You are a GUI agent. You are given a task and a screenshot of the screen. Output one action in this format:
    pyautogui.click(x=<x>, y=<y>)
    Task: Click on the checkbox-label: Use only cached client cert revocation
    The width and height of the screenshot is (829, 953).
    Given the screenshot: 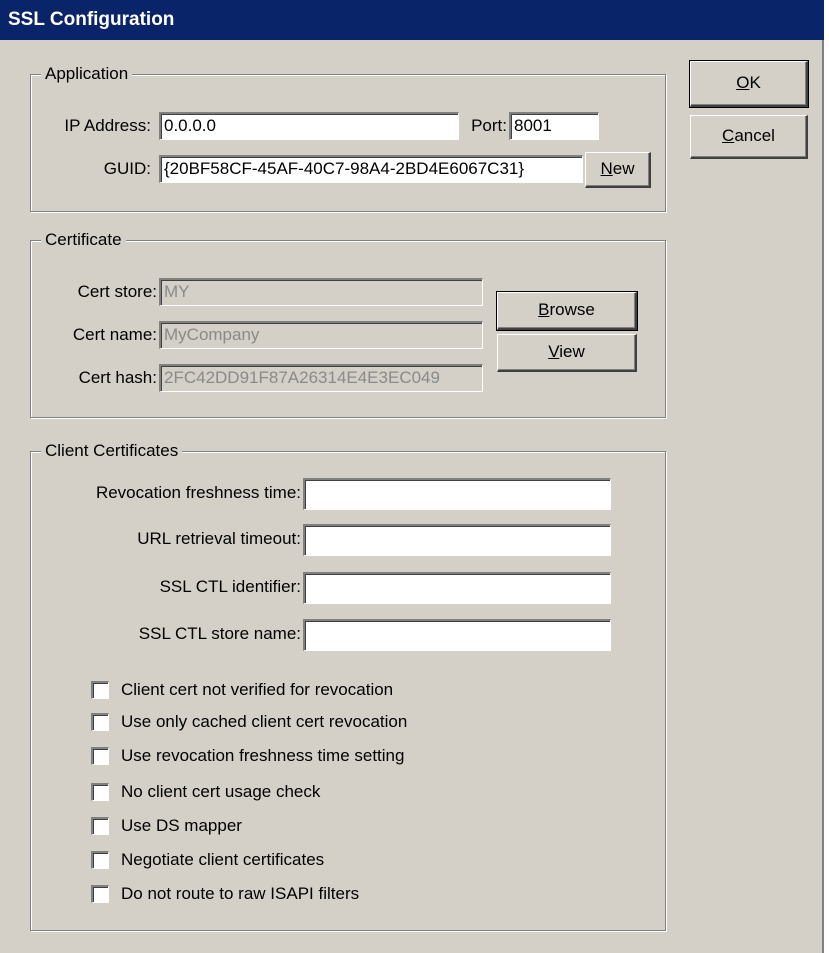 What is the action you would take?
    pyautogui.click(x=264, y=721)
    